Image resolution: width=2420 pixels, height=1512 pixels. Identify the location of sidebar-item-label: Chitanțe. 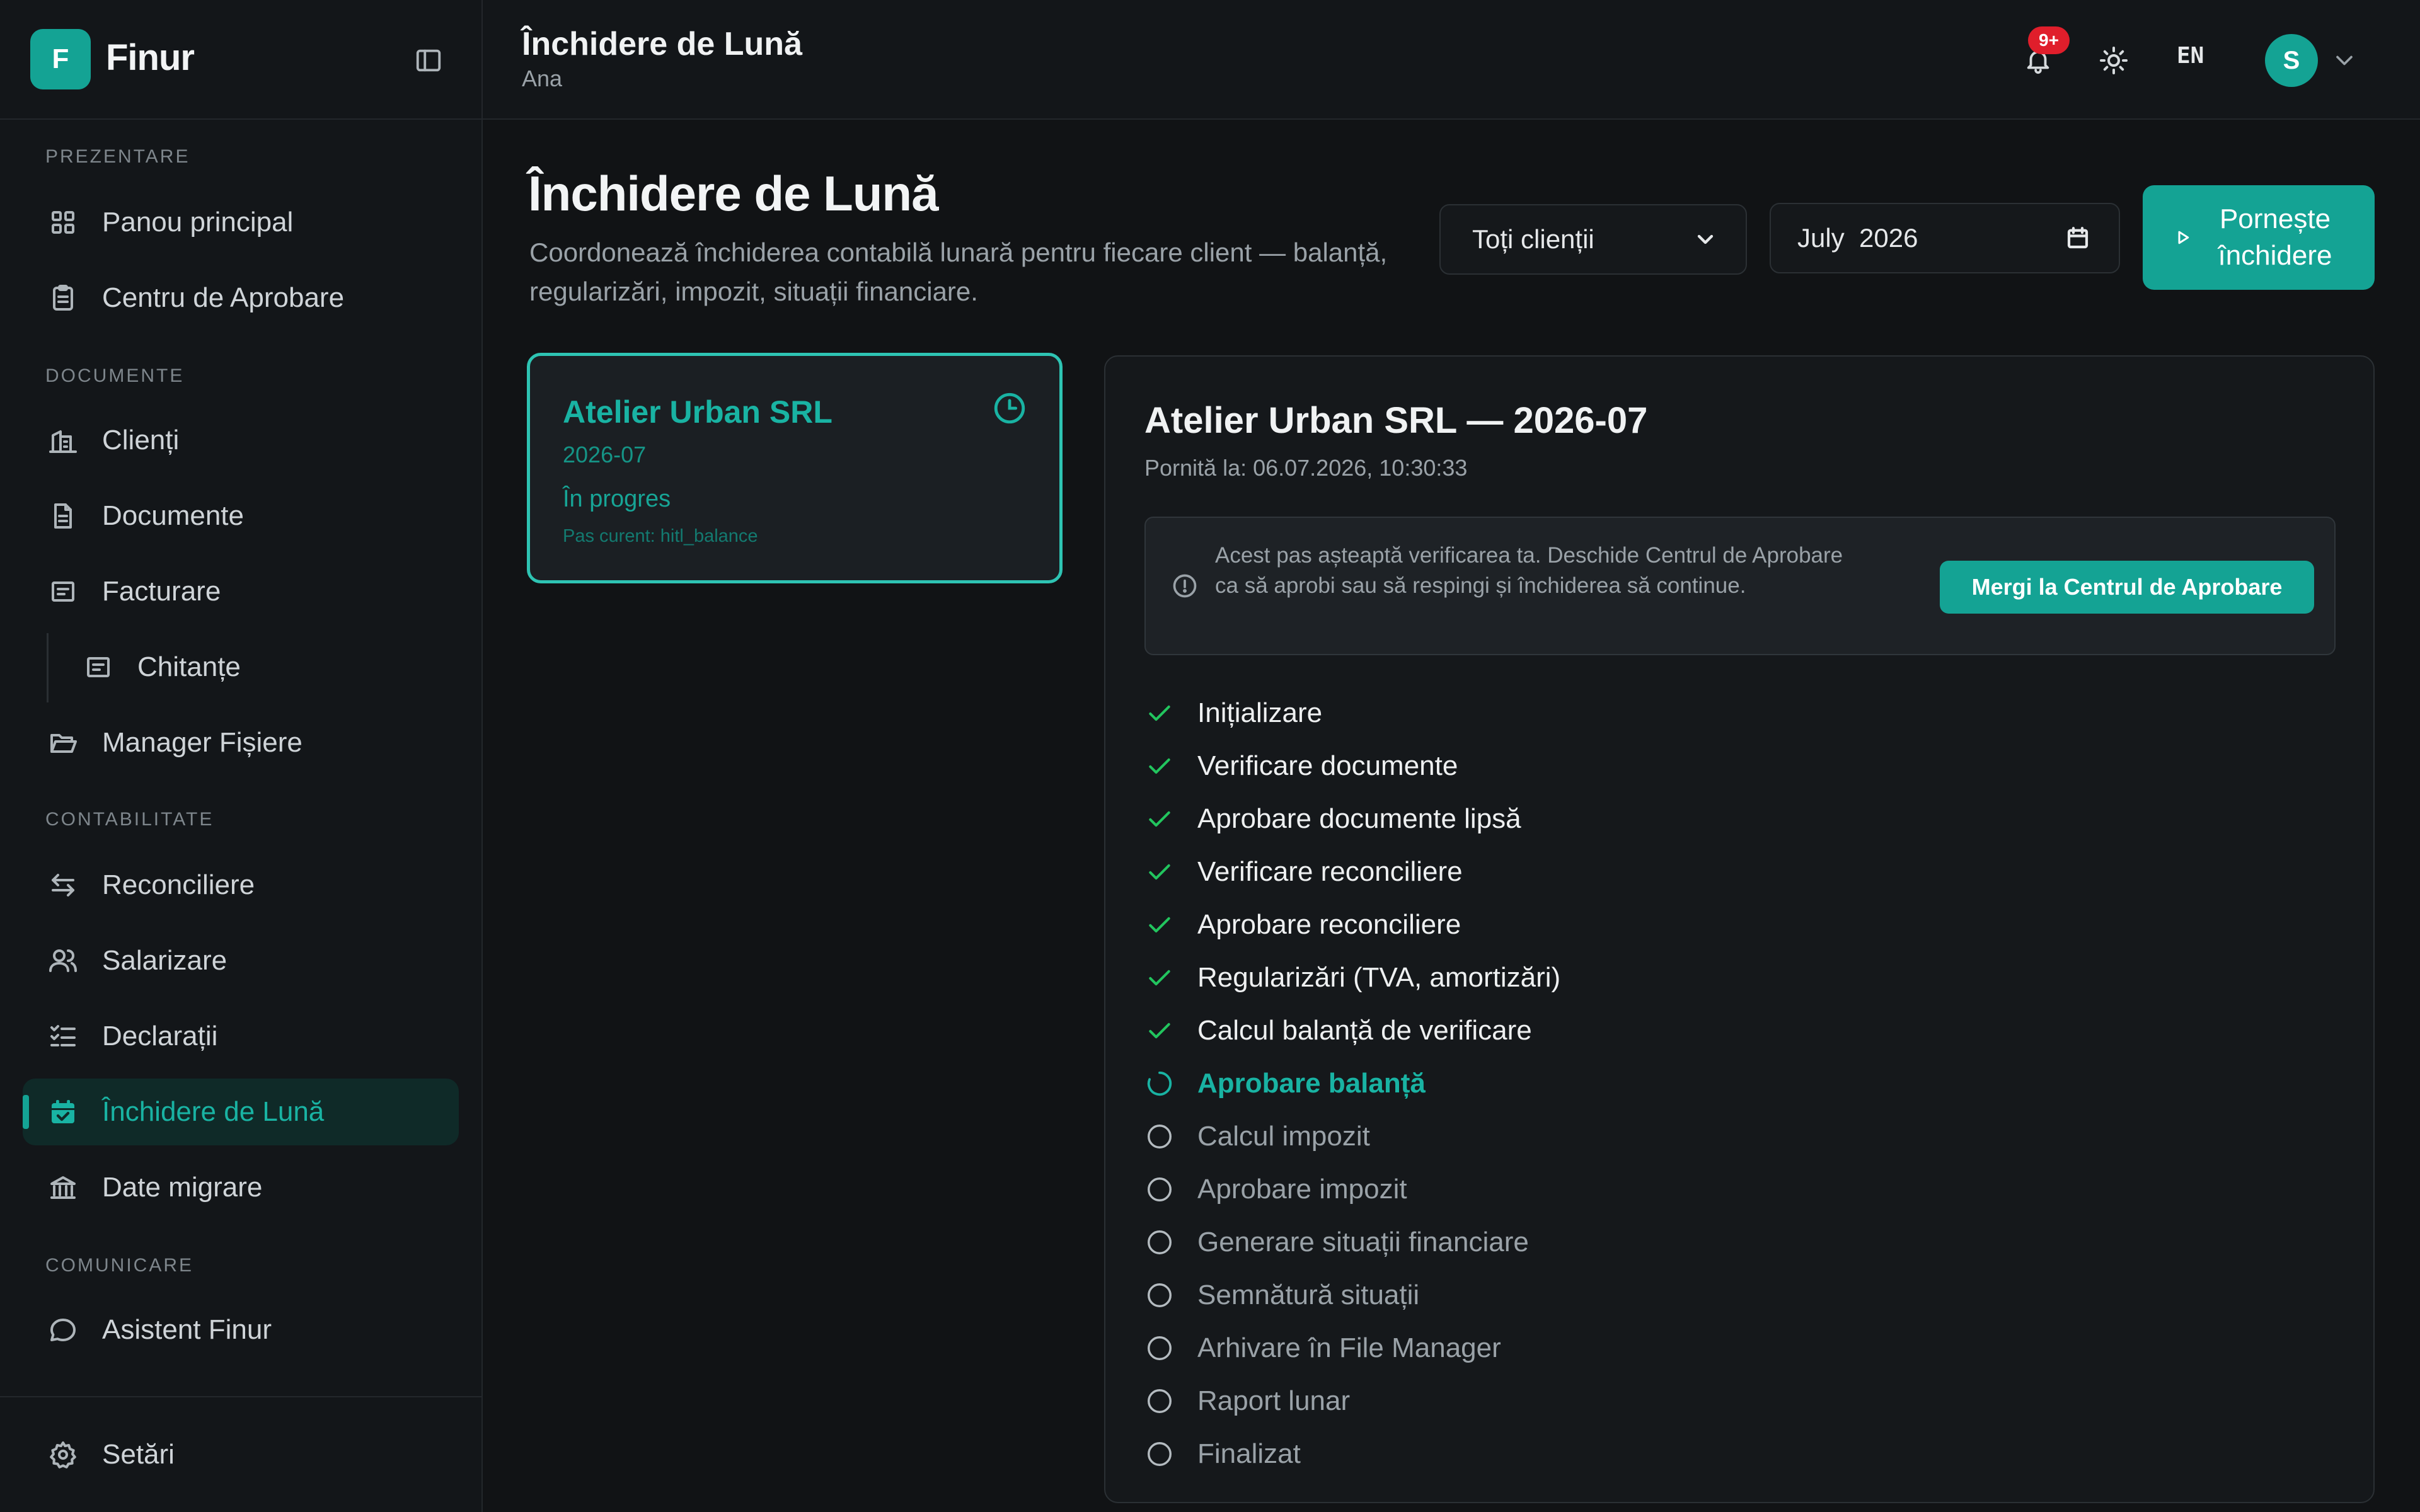
(189, 666).